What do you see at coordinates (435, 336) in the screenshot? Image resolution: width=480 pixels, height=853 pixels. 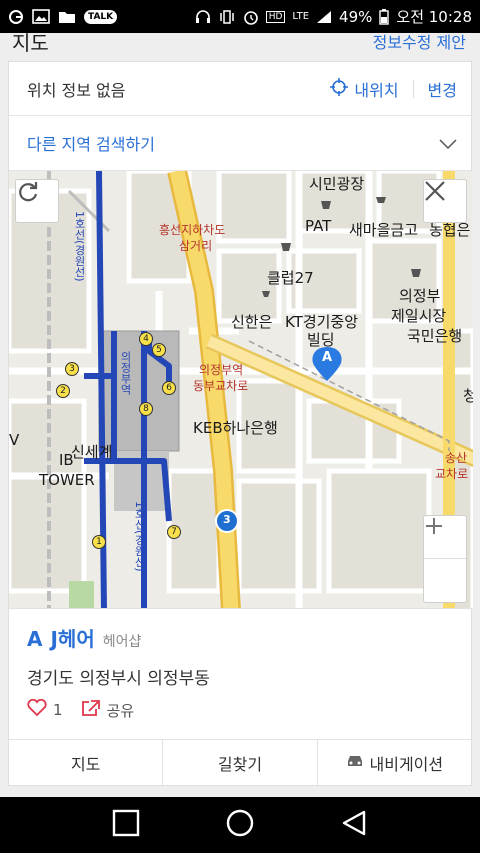 I see `map-label-kookmin: 국민은행` at bounding box center [435, 336].